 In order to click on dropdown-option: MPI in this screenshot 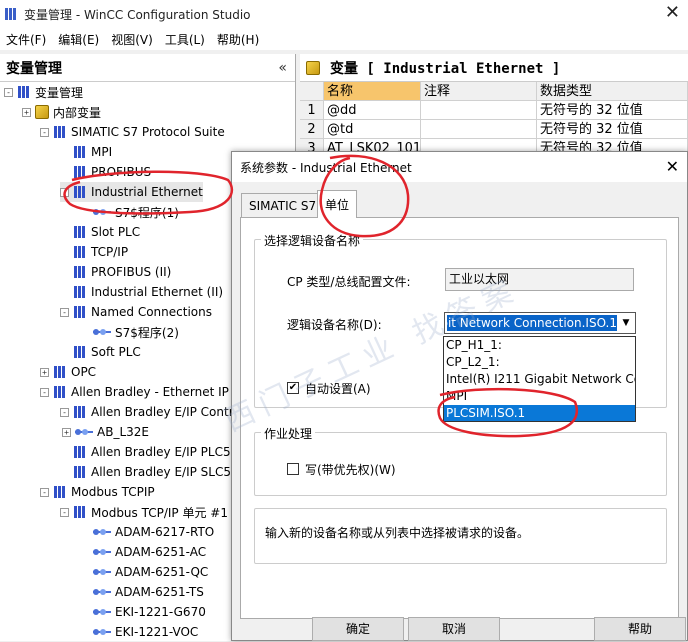, I will do `click(539, 396)`.